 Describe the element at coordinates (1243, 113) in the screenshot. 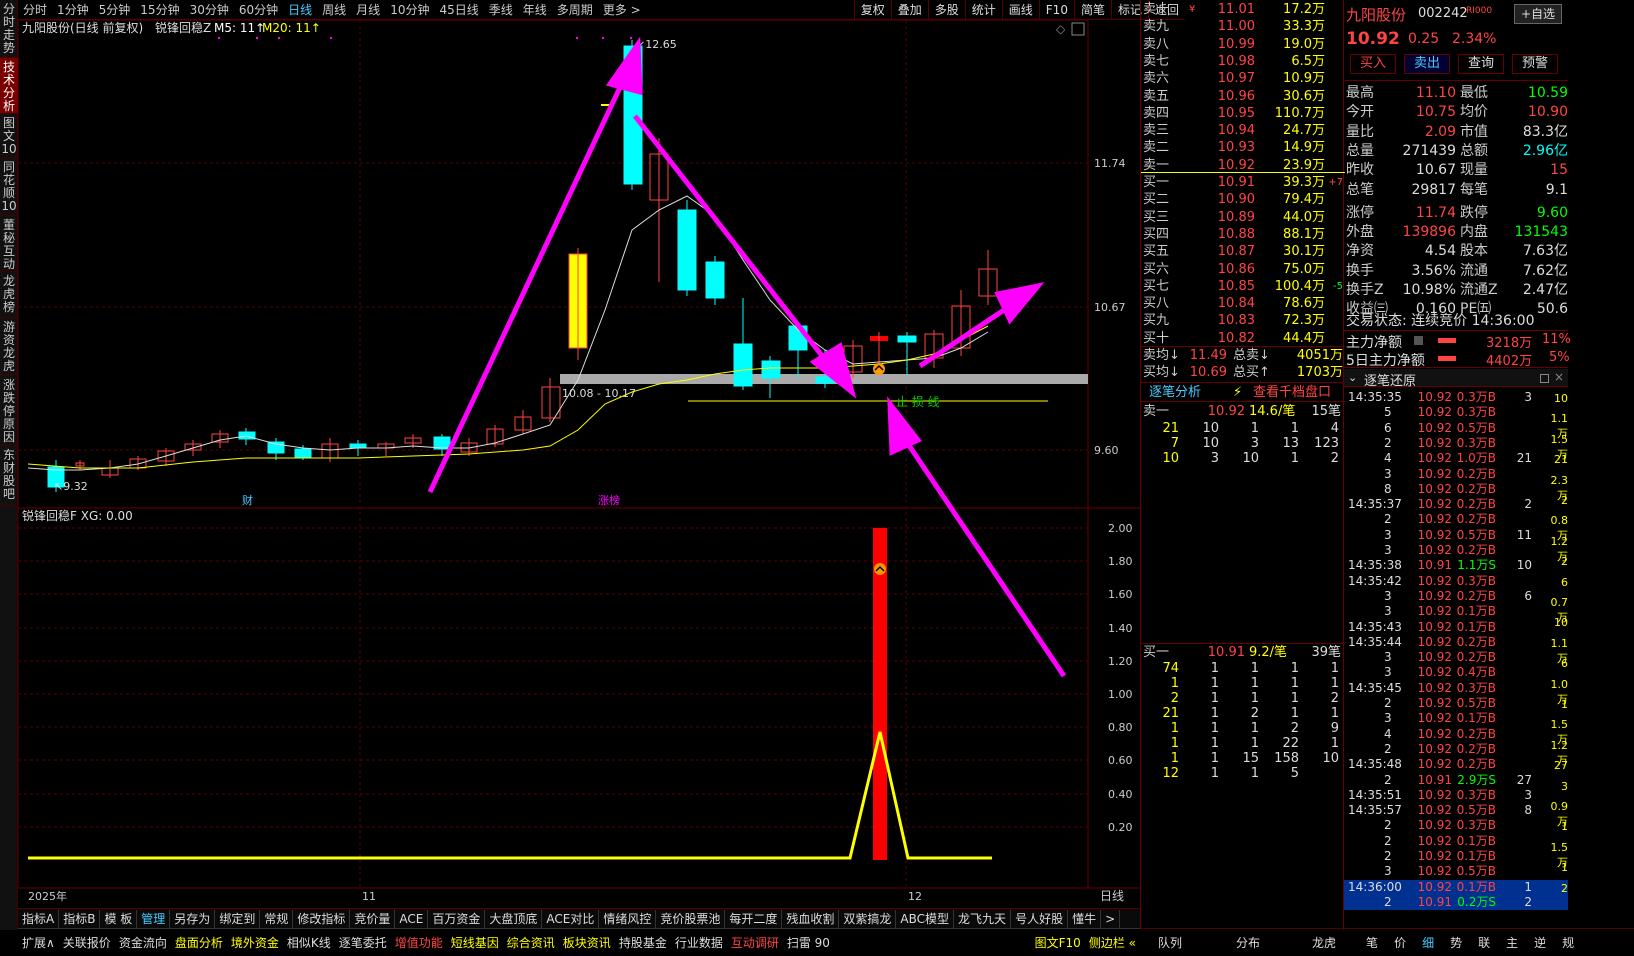

I see `sell-level-row: 卖四 10.95 110.7万` at that location.